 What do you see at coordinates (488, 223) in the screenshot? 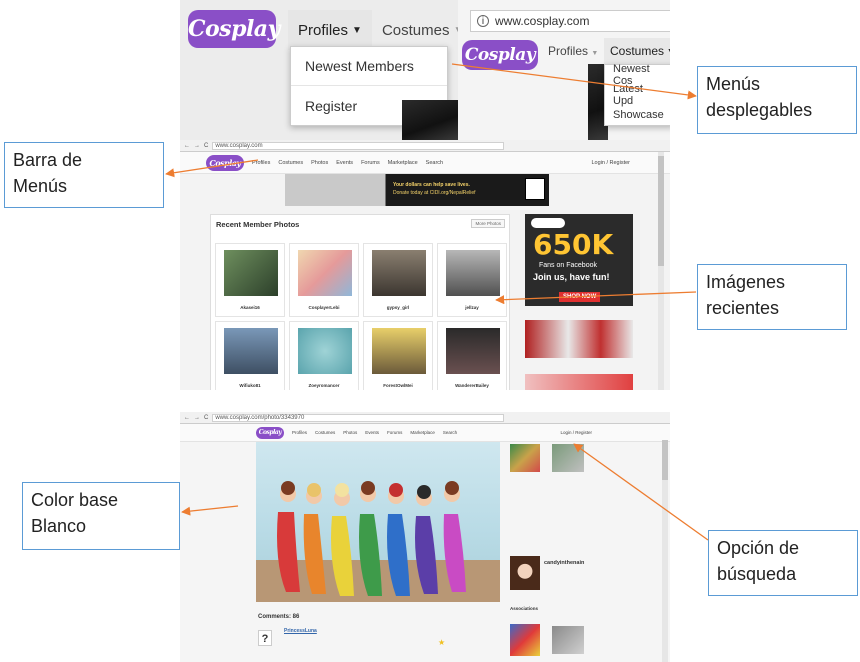
I see `more-photos-button: More Photos` at bounding box center [488, 223].